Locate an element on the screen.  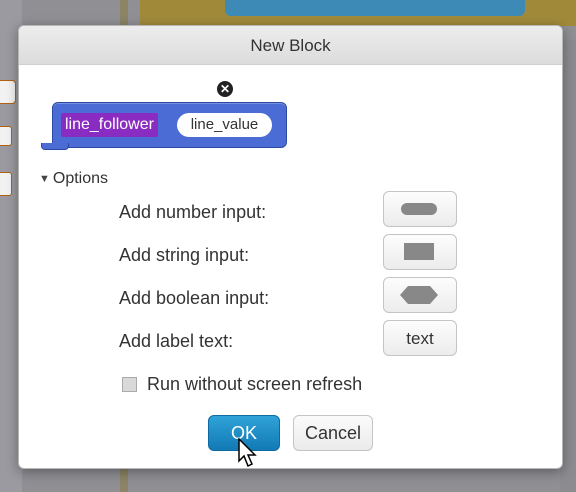
hexagon-icon is located at coordinates (419, 295).